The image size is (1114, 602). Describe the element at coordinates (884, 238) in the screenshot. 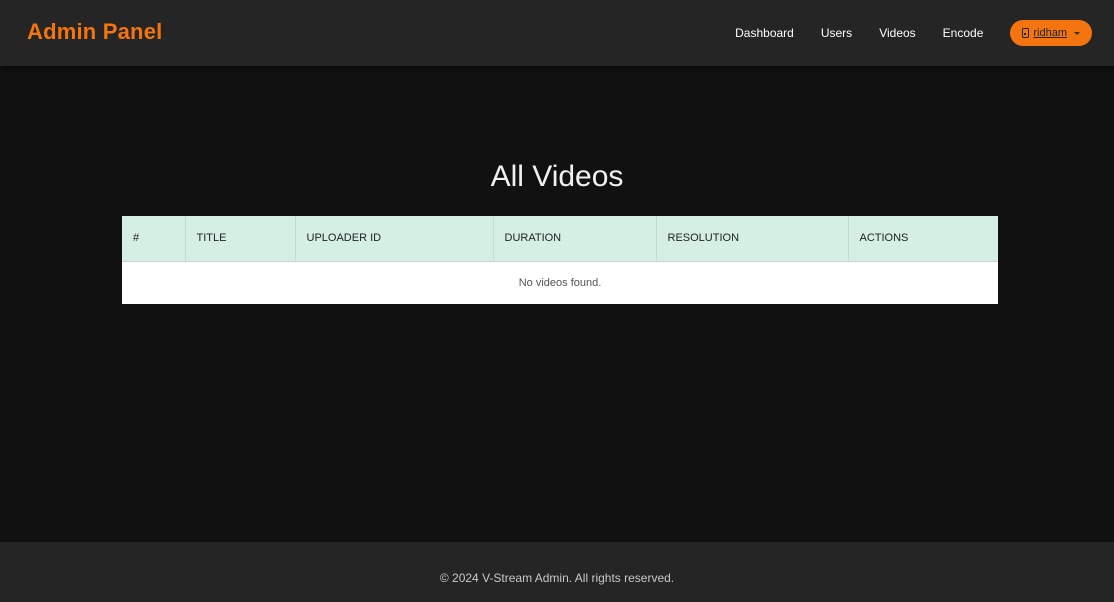

I see `column-header-actions: ACTIONS` at that location.